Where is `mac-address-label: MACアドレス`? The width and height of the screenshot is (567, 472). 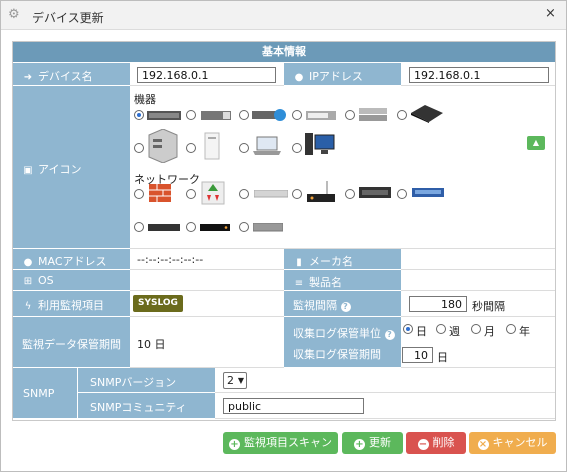
mac-address-label: MACアドレス is located at coordinates (72, 261).